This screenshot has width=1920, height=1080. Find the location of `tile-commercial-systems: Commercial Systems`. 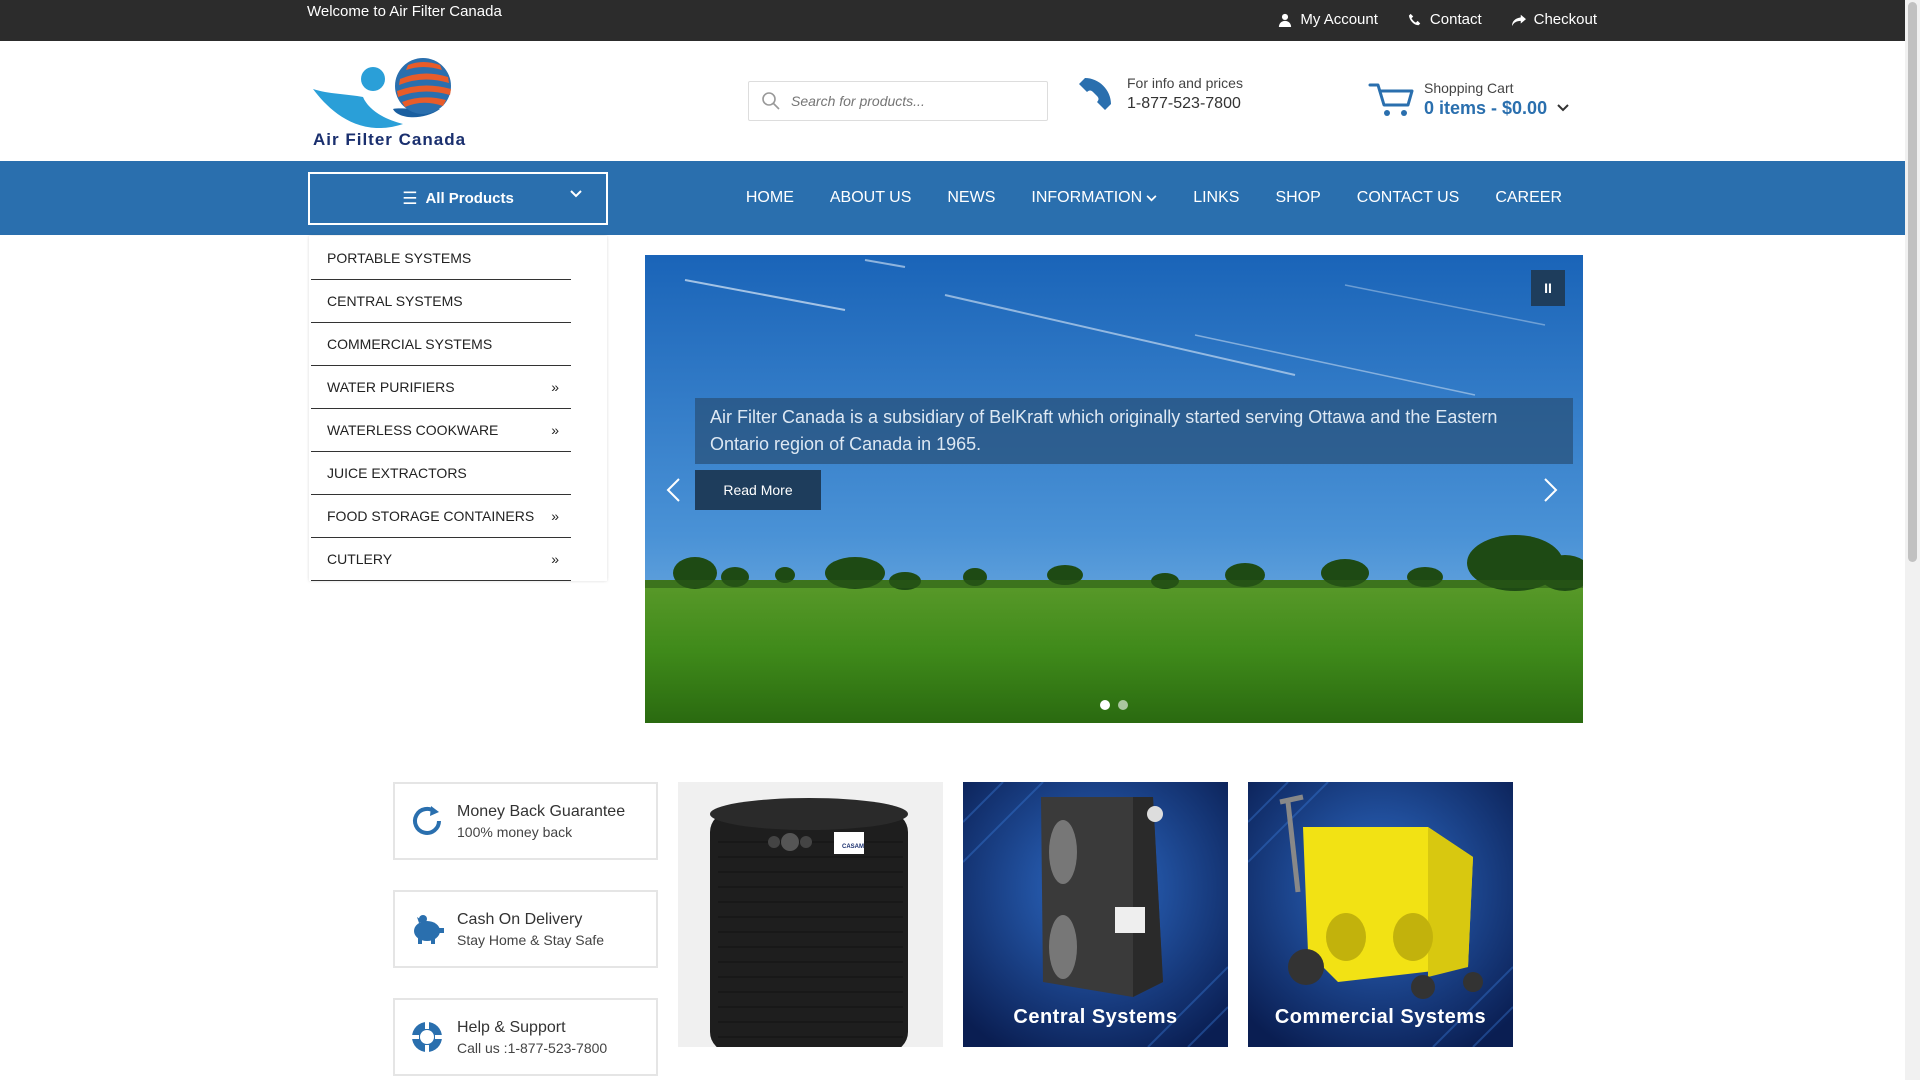

tile-commercial-systems: Commercial Systems is located at coordinates (1380, 914).